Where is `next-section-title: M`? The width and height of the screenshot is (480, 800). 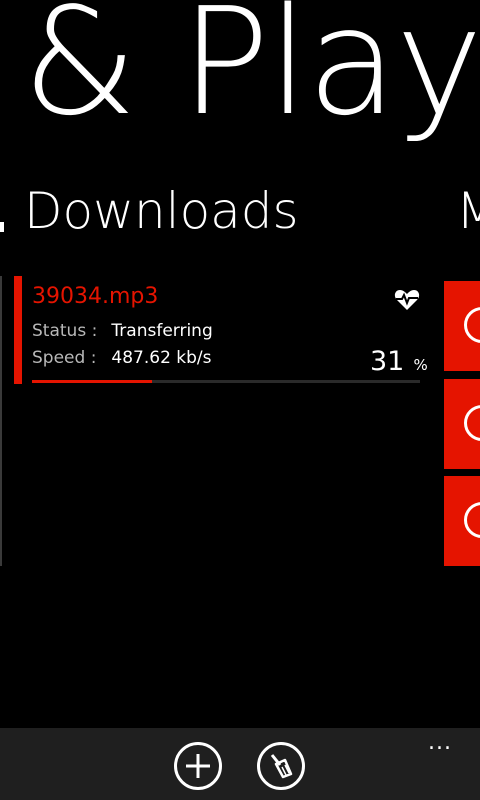
next-section-title: M is located at coordinates (468, 211).